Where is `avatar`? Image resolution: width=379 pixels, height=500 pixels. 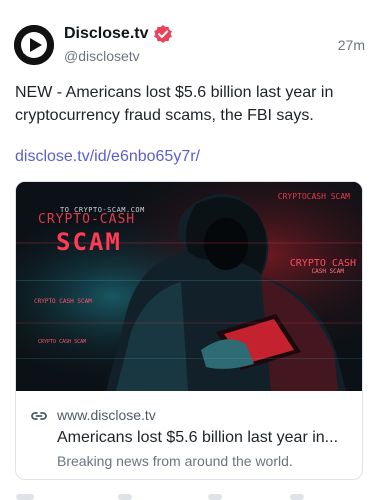 avatar is located at coordinates (34, 45).